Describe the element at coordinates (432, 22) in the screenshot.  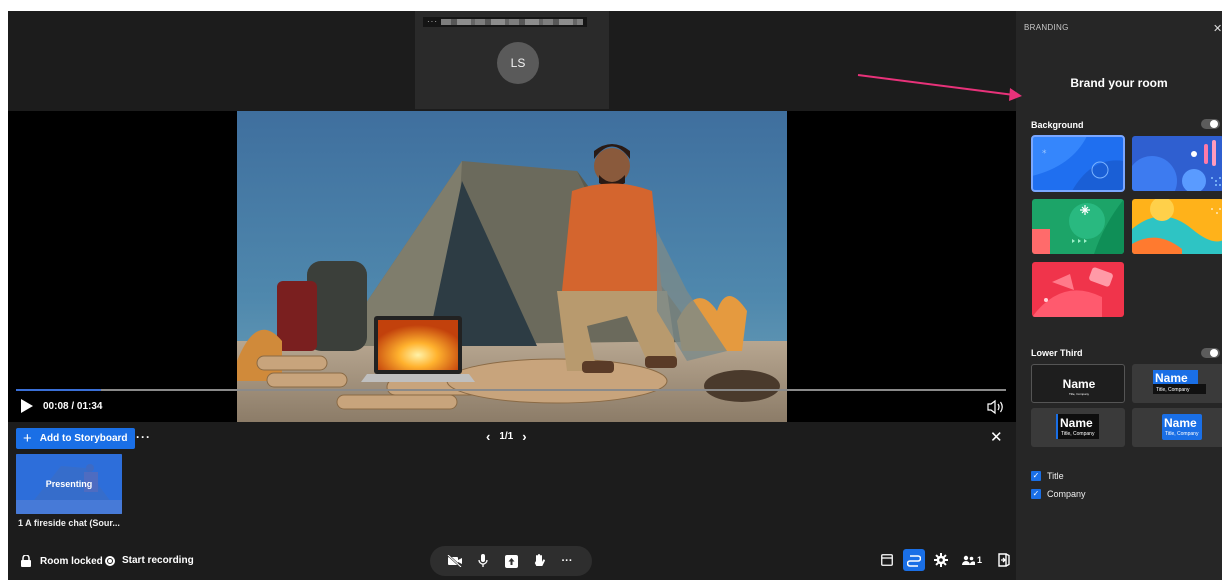
I see `participant-menu-icon: ···` at that location.